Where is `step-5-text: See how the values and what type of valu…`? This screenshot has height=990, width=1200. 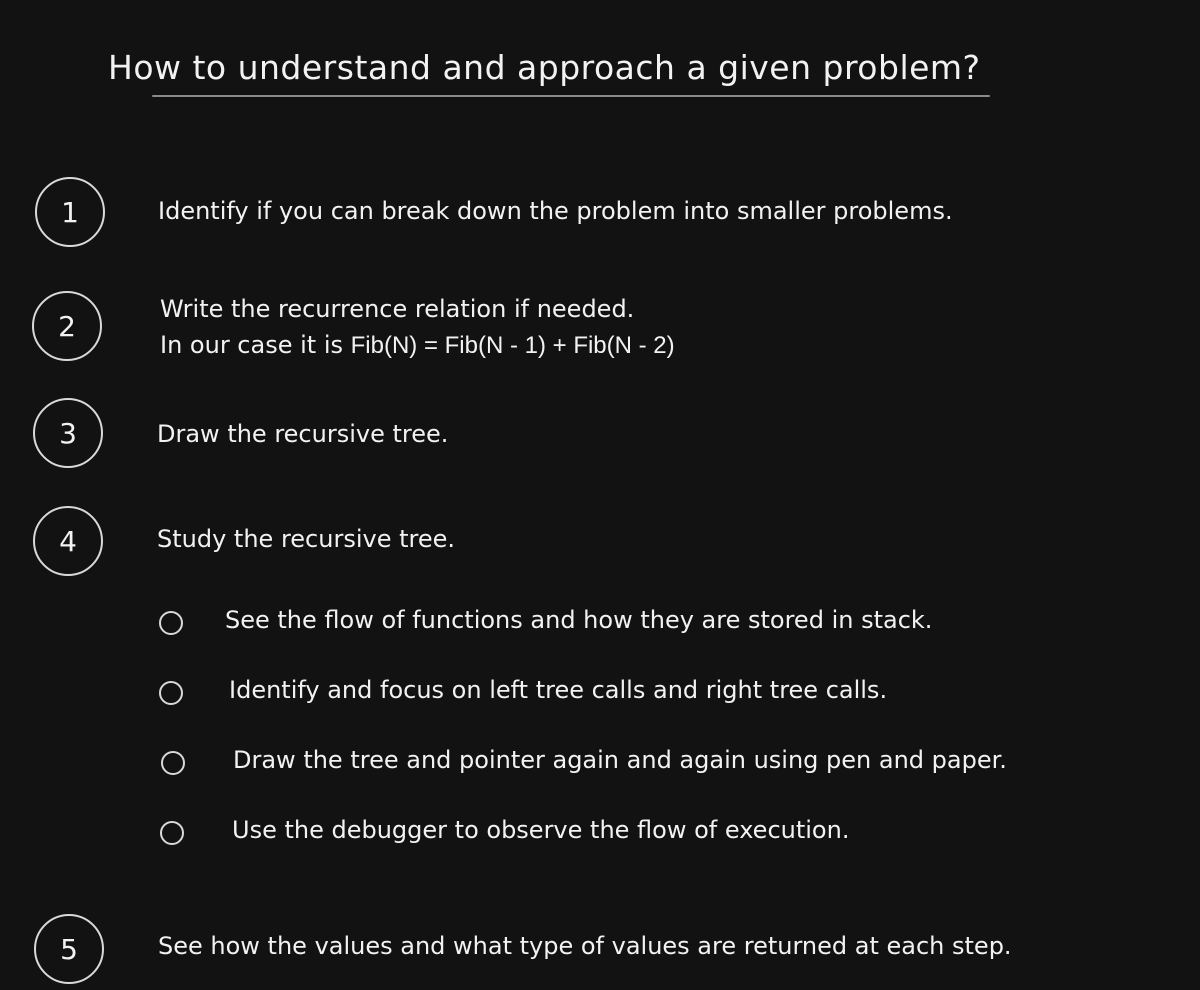
step-5-text: See how the values and what type of valu… is located at coordinates (585, 946).